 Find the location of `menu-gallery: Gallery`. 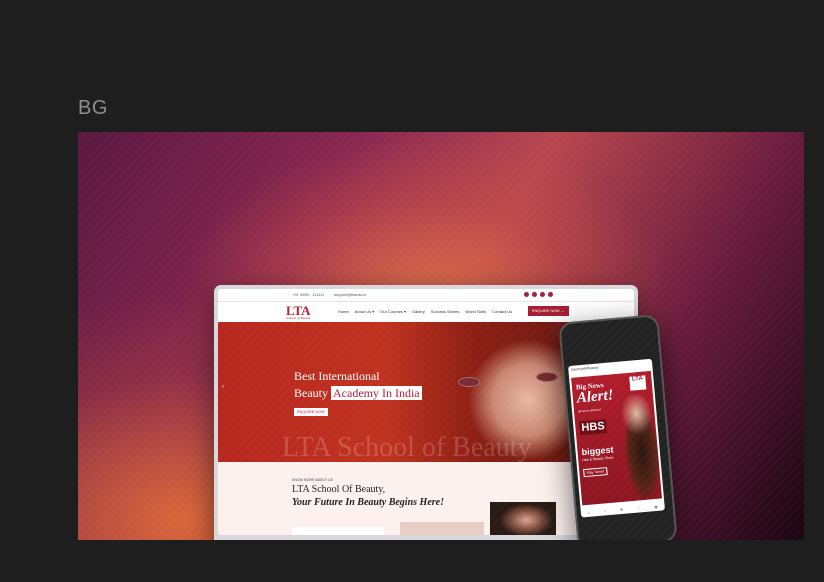

menu-gallery: Gallery is located at coordinates (418, 311).